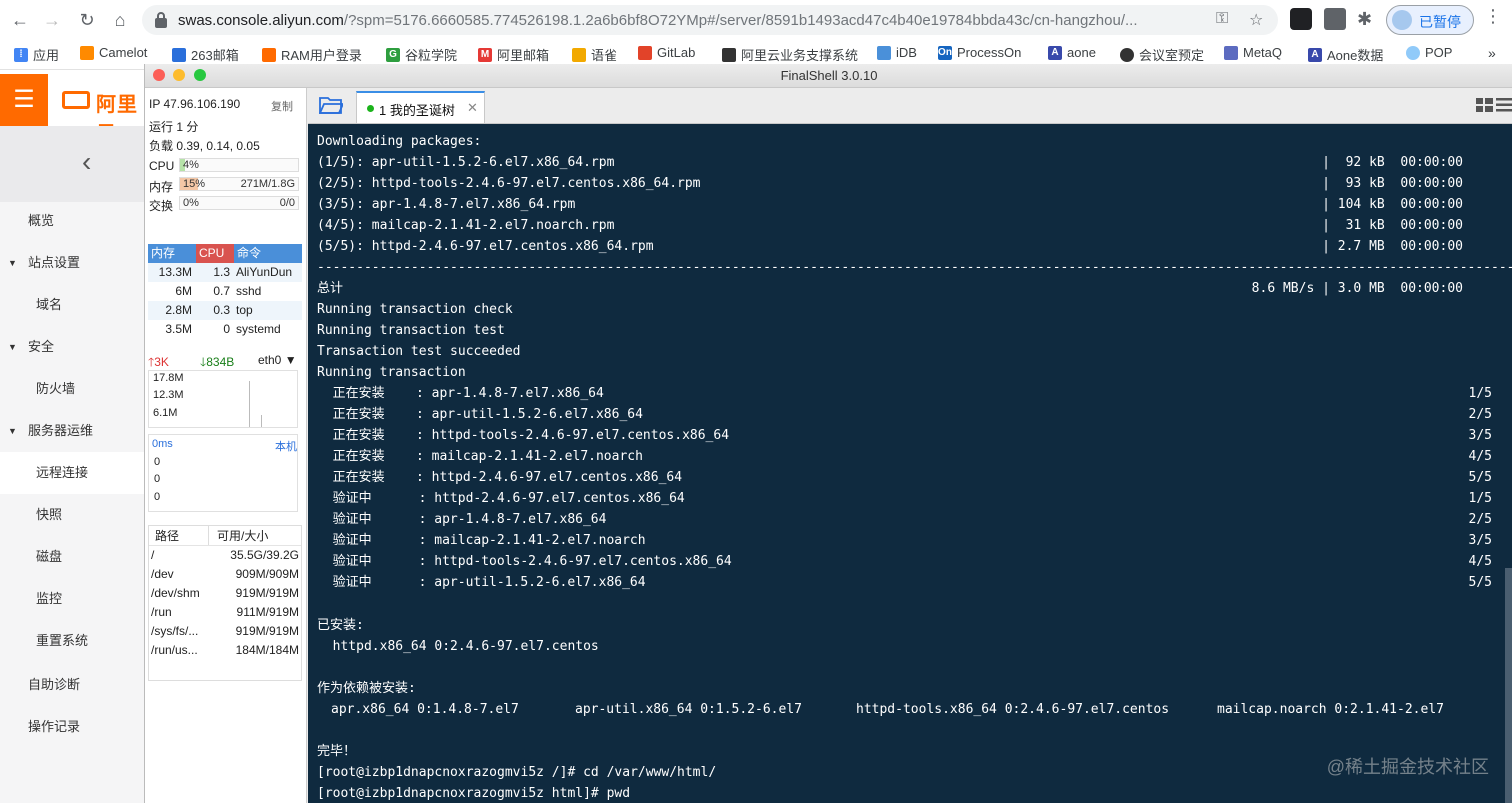 This screenshot has height=803, width=1512. What do you see at coordinates (399, 141) in the screenshot?
I see `terminal-line: Downloading packages:` at bounding box center [399, 141].